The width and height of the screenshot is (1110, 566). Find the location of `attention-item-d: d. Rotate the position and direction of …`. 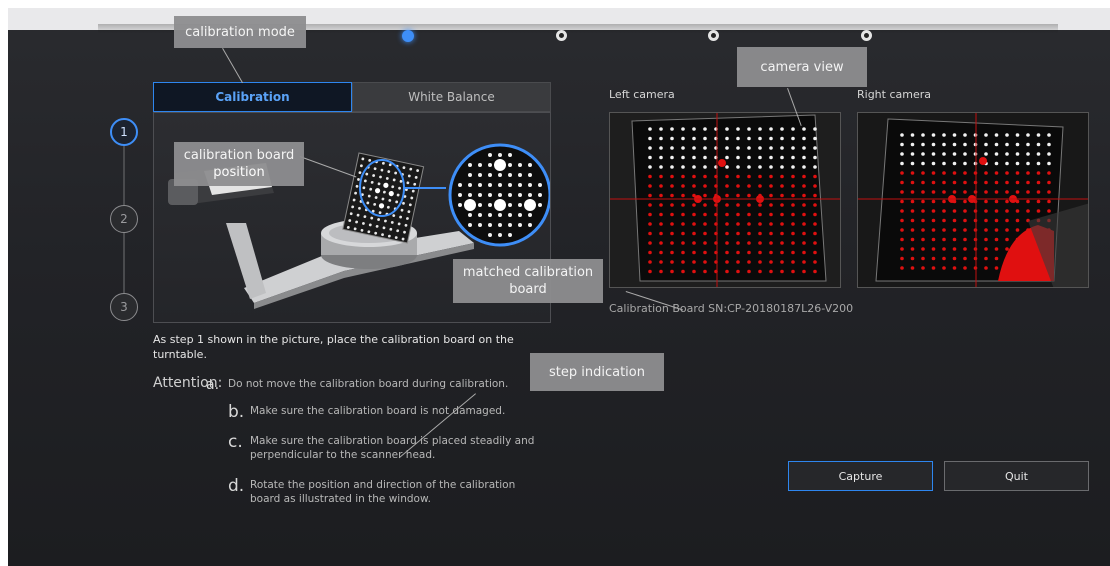

attention-item-d: d. Rotate the position and direction of … is located at coordinates (384, 492).